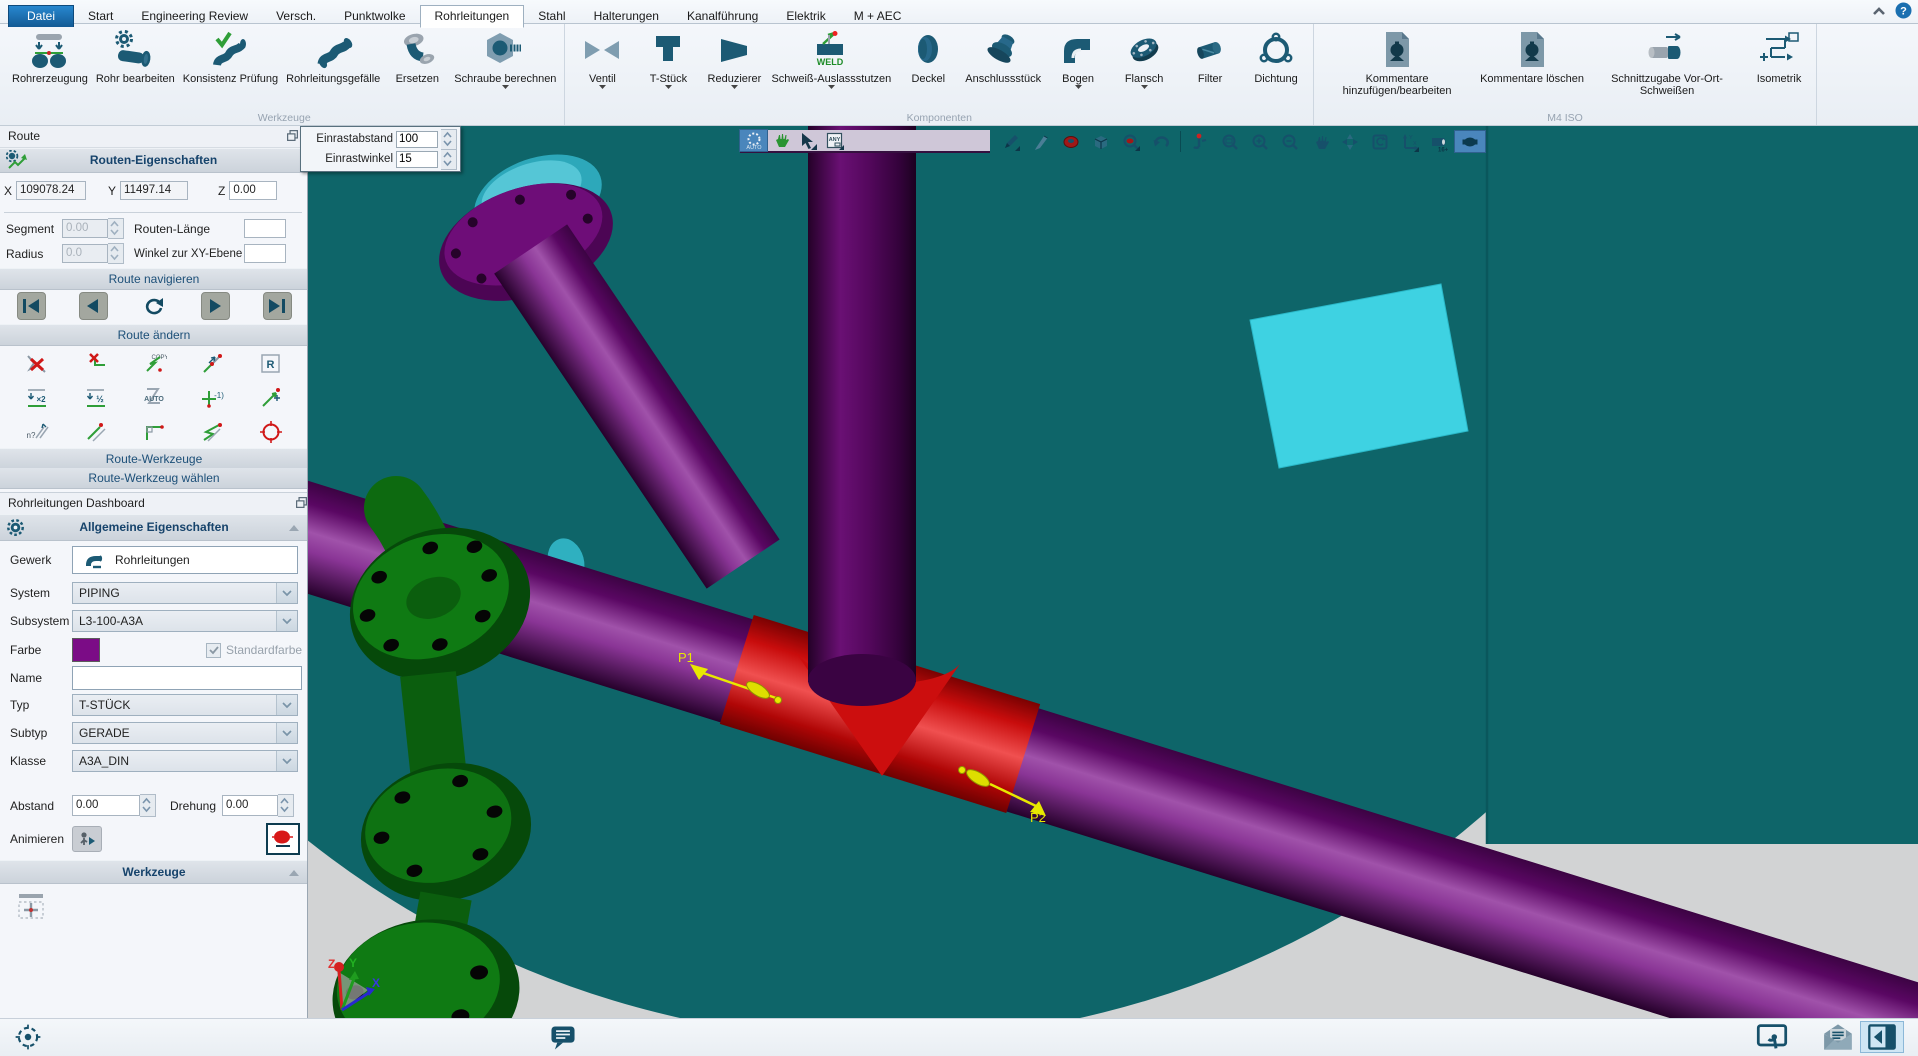  I want to click on ribbon-anschlussstück-button: Anschlussstück, so click(1003, 55).